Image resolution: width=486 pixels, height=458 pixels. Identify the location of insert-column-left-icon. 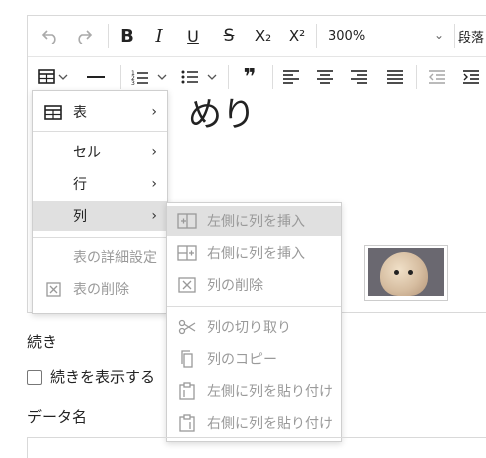
(187, 221).